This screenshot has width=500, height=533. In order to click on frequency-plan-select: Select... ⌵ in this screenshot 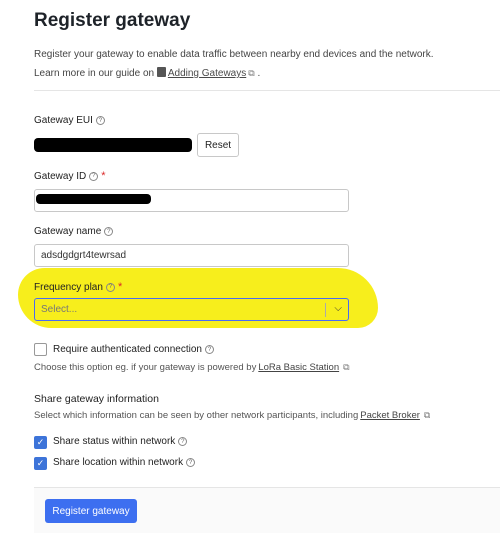, I will do `click(191, 309)`.